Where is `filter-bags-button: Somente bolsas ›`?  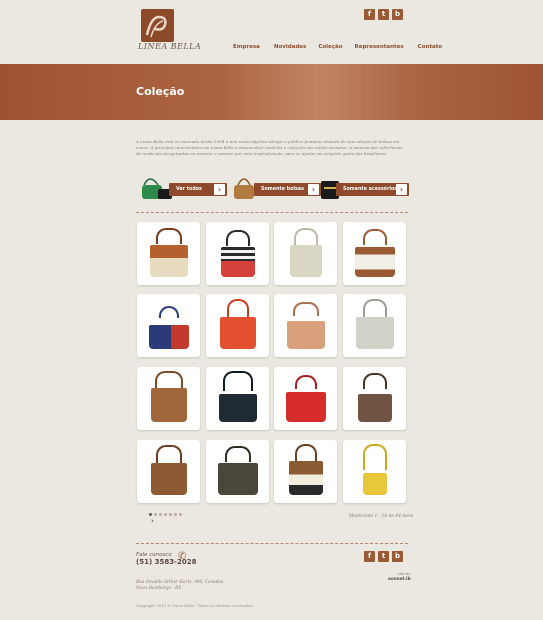 filter-bags-button: Somente bolsas › is located at coordinates (287, 189).